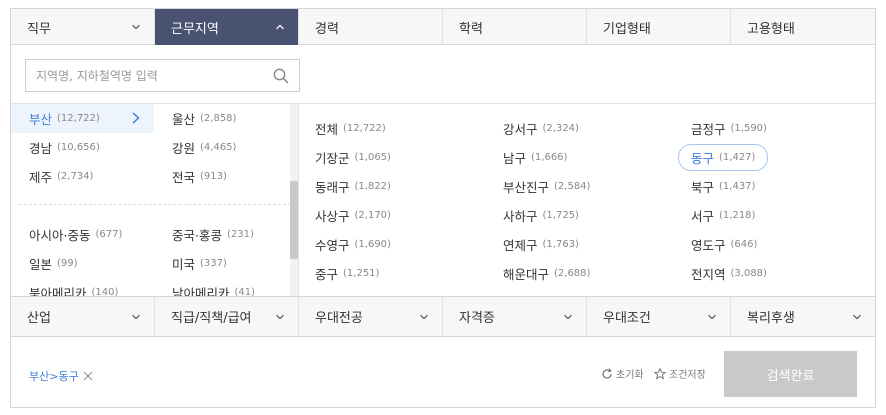  I want to click on district-item: 서구 (1,218), so click(776, 215).